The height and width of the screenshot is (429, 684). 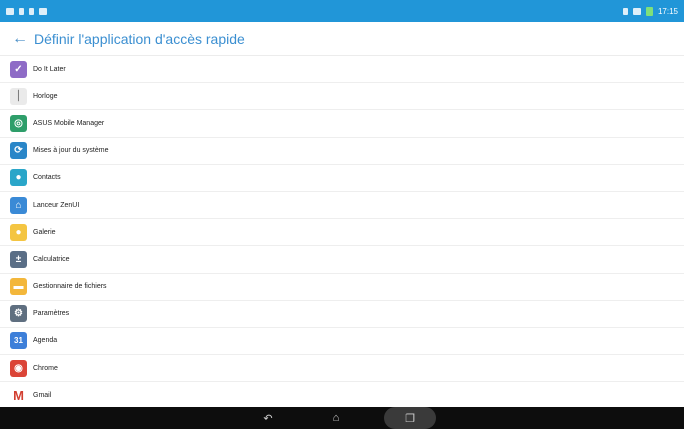 I want to click on settings-icon: ⚙, so click(x=18, y=314).